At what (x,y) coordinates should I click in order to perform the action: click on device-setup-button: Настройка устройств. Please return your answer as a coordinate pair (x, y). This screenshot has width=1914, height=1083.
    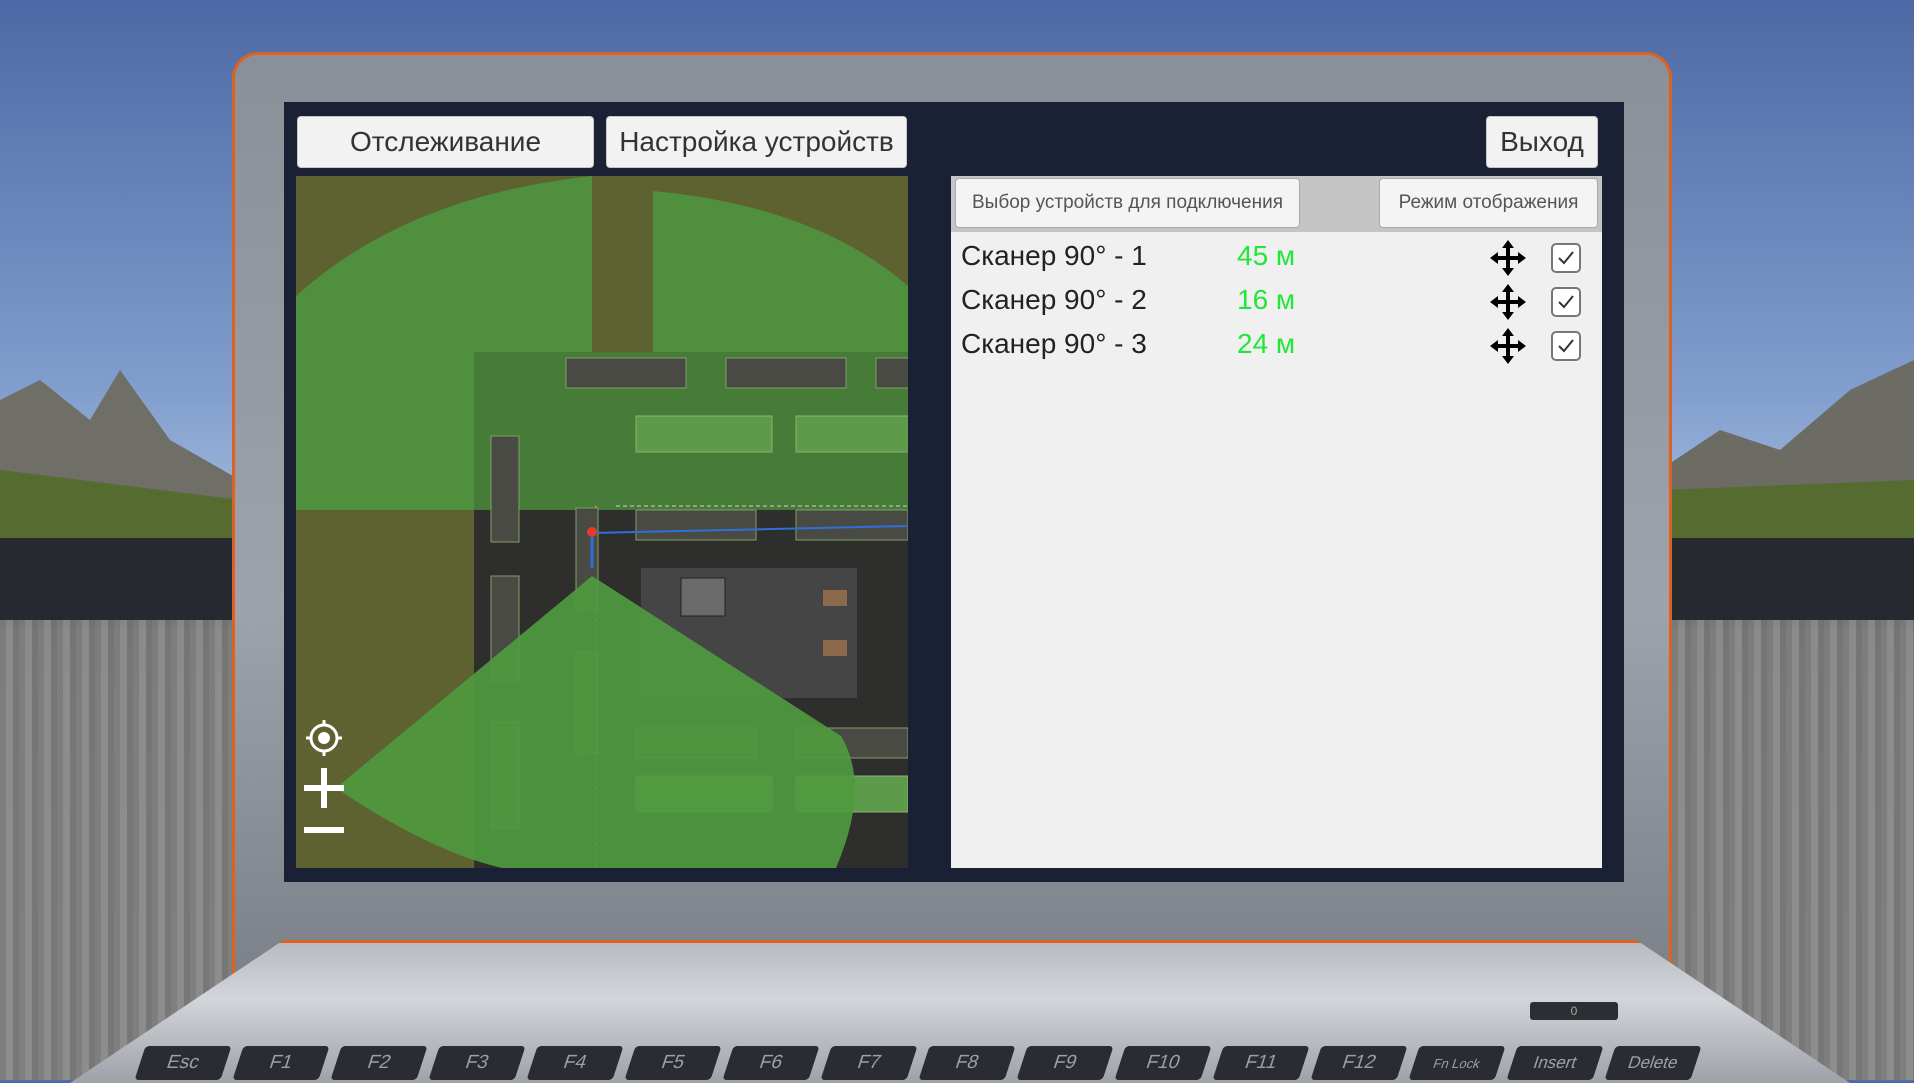
    Looking at the image, I should click on (756, 142).